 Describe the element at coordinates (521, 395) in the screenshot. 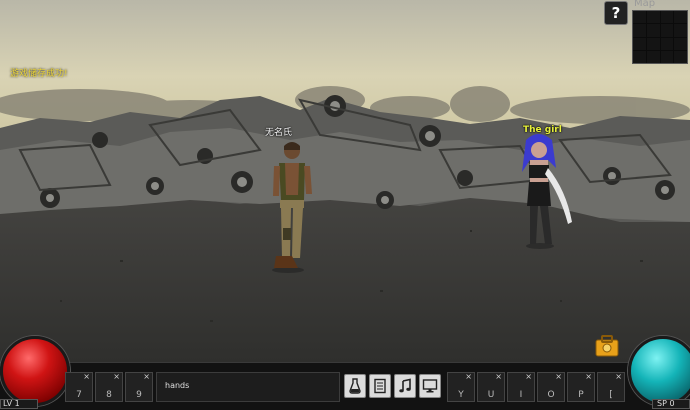

I see `slot-key-label: I` at that location.